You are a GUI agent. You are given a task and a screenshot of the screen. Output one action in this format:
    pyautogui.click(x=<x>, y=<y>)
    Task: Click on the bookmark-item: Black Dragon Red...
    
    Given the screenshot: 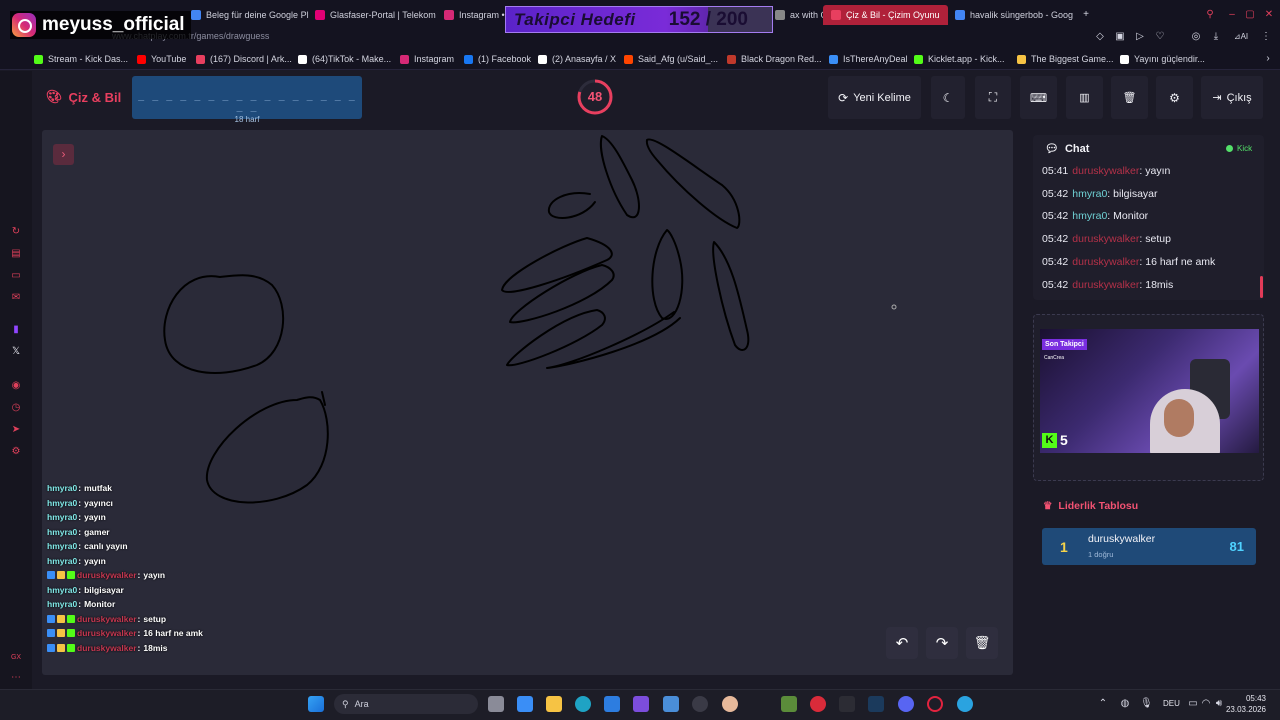 What is the action you would take?
    pyautogui.click(x=774, y=59)
    